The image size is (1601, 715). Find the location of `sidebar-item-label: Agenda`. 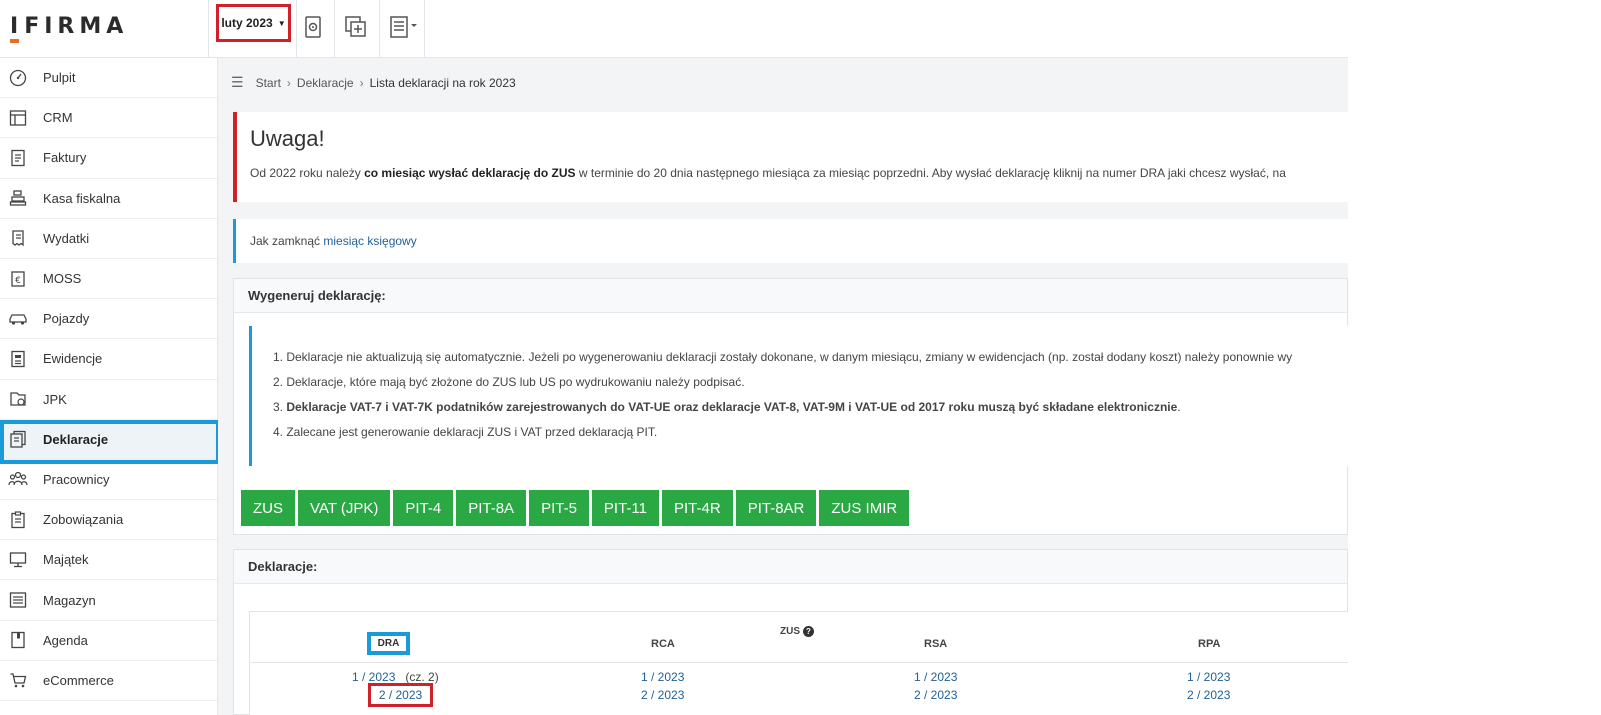

sidebar-item-label: Agenda is located at coordinates (65, 640).